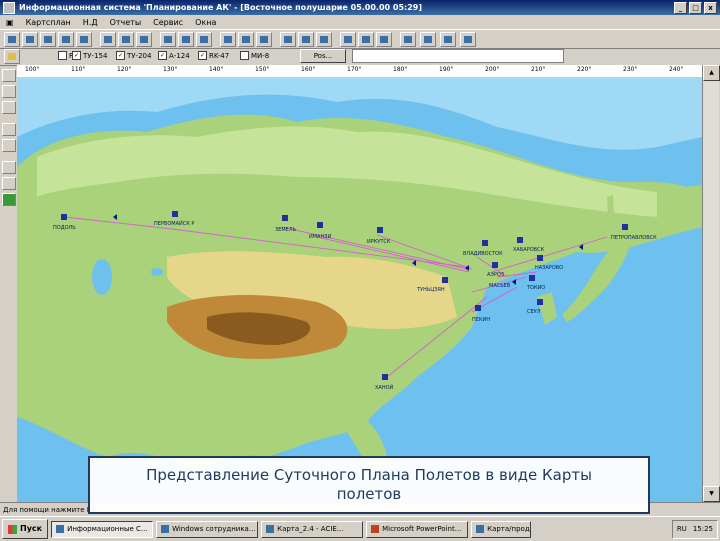 The height and width of the screenshot is (541, 720). What do you see at coordinates (244, 55) in the screenshot?
I see `checkbox-mi8` at bounding box center [244, 55].